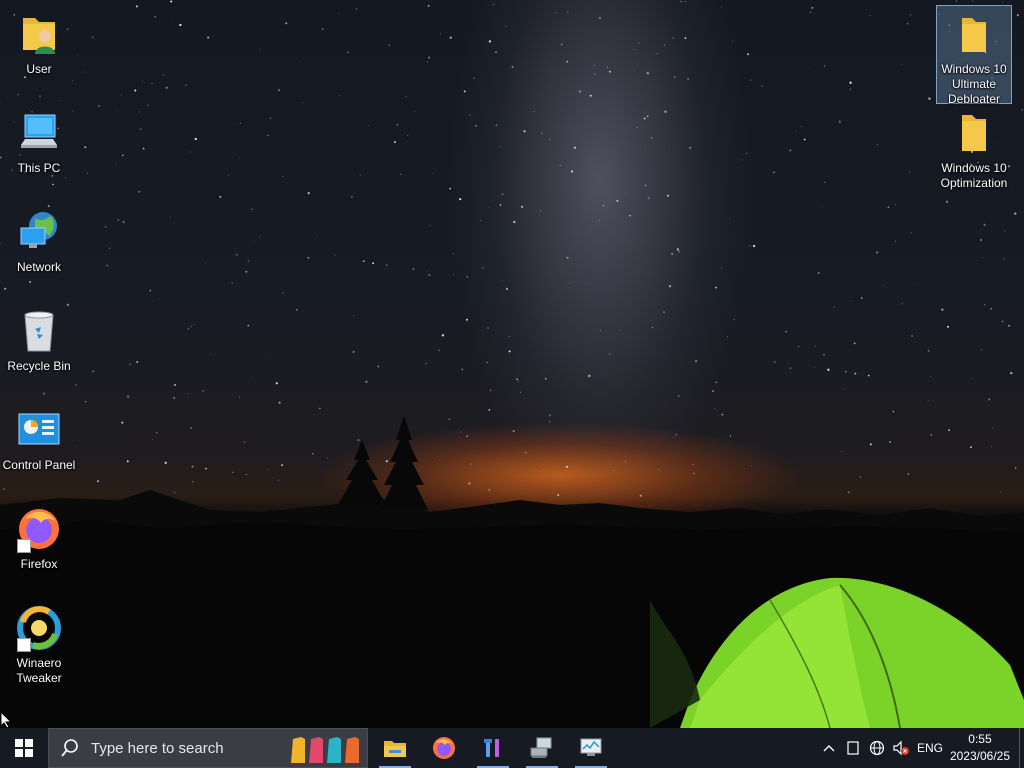  I want to click on desktop-icon-label: Recycle Bin, so click(39, 366).